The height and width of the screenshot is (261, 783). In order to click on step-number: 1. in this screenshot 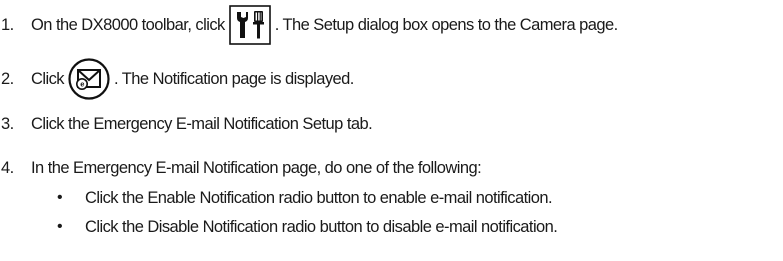, I will do `click(7, 24)`.